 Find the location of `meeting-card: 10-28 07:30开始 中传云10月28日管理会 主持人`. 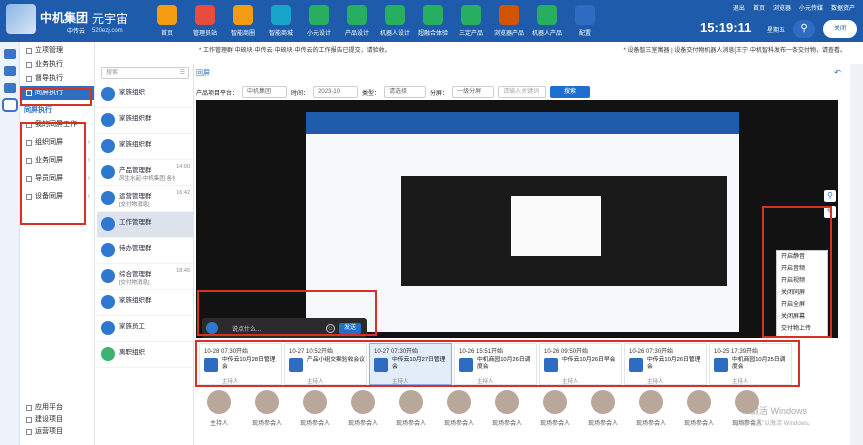

meeting-card: 10-28 07:30开始 中传云10月28日管理会 主持人 is located at coordinates (240, 364).